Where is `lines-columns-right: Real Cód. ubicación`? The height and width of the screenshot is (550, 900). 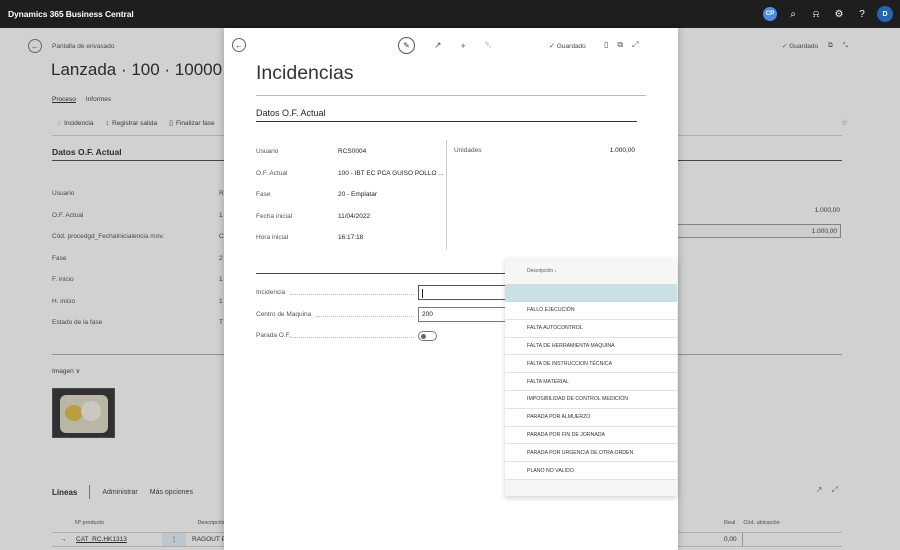
lines-columns-right: Real Cód. ubicación is located at coordinates (752, 523).